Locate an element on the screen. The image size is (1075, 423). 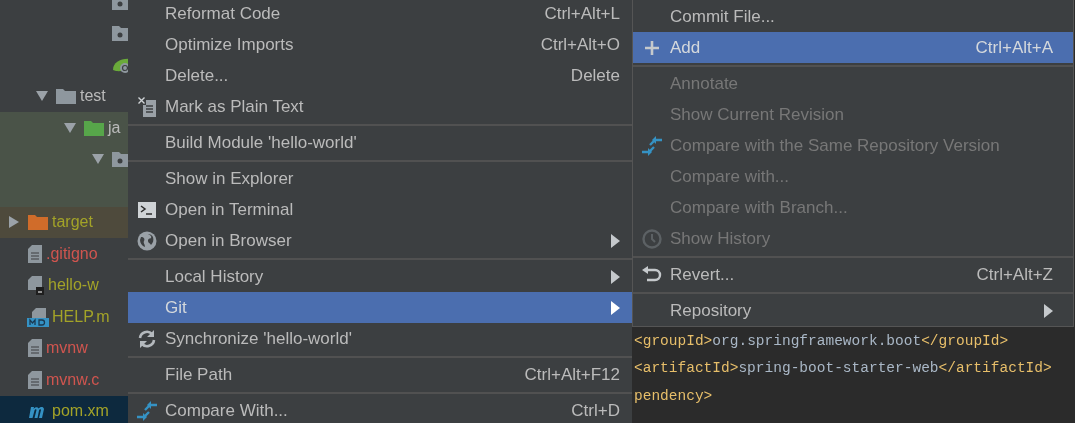
code-line: <groupId>org.springframework.boot</groupId> is located at coordinates (822, 341).